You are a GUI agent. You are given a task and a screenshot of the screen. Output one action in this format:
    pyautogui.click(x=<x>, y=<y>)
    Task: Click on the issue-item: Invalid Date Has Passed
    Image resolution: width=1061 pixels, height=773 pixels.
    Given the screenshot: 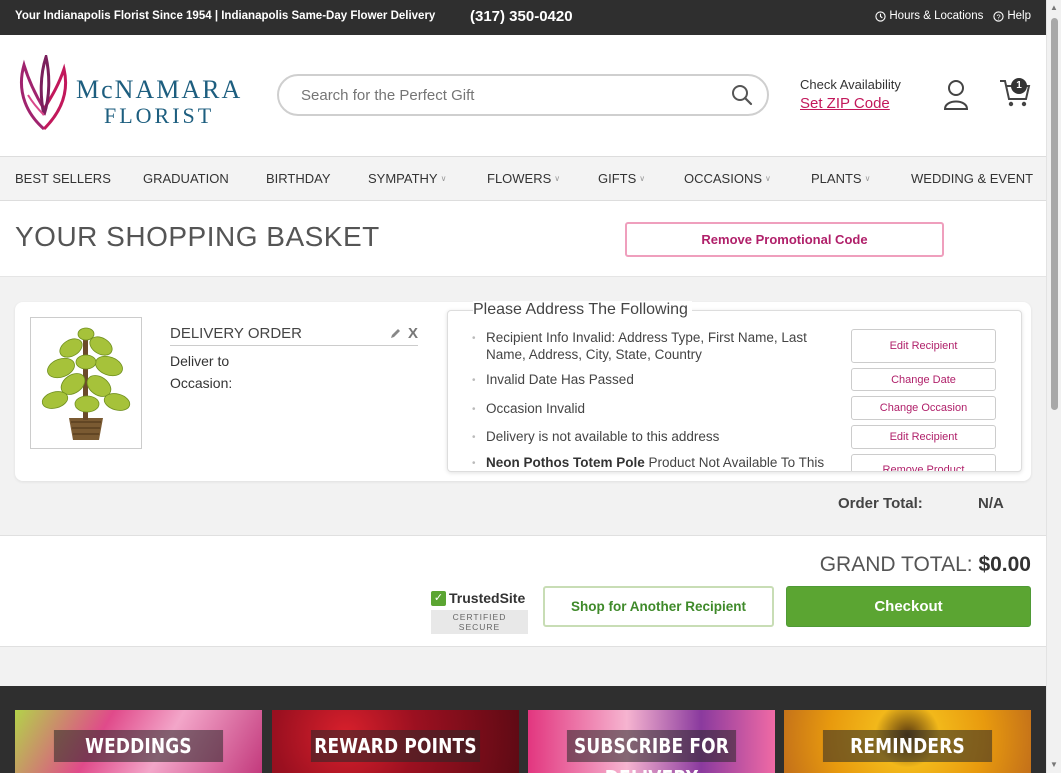 What is the action you would take?
    pyautogui.click(x=651, y=380)
    